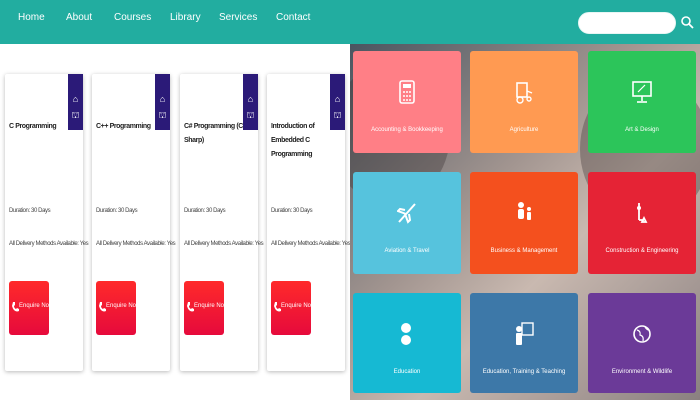 Image resolution: width=700 pixels, height=400 pixels. What do you see at coordinates (123, 126) in the screenshot?
I see `course-title: C++ Programming` at bounding box center [123, 126].